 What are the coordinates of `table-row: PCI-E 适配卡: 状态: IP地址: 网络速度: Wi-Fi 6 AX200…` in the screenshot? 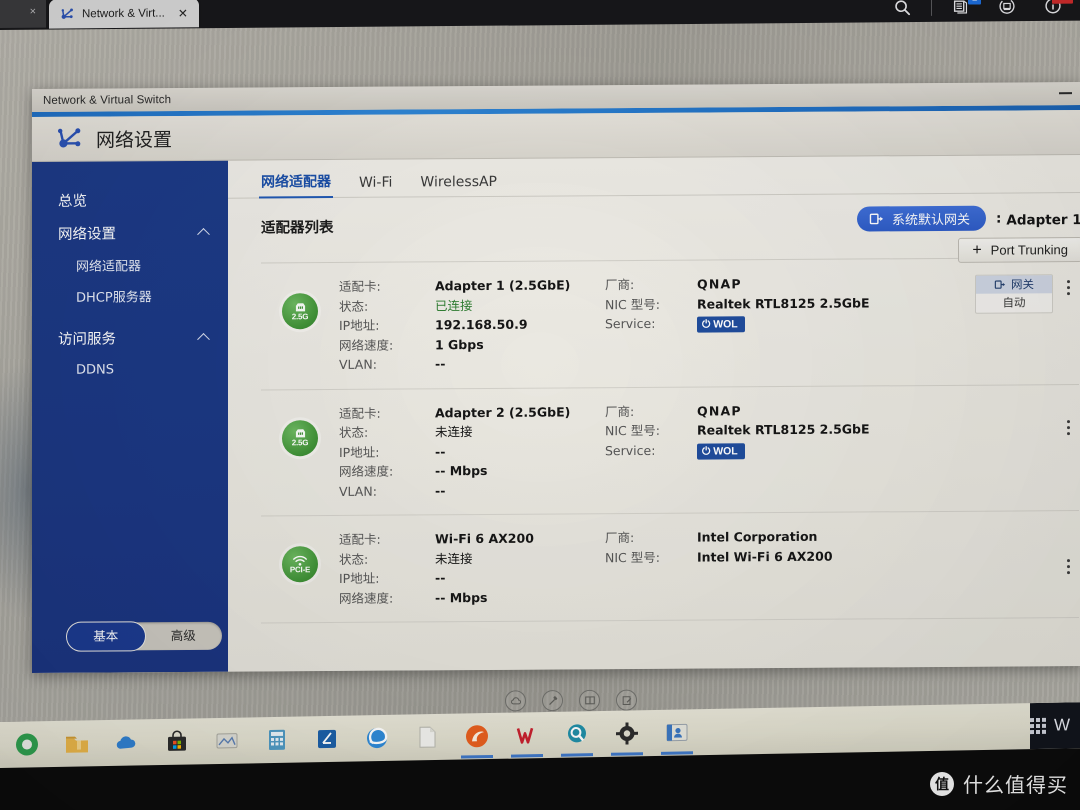 It's located at (670, 567).